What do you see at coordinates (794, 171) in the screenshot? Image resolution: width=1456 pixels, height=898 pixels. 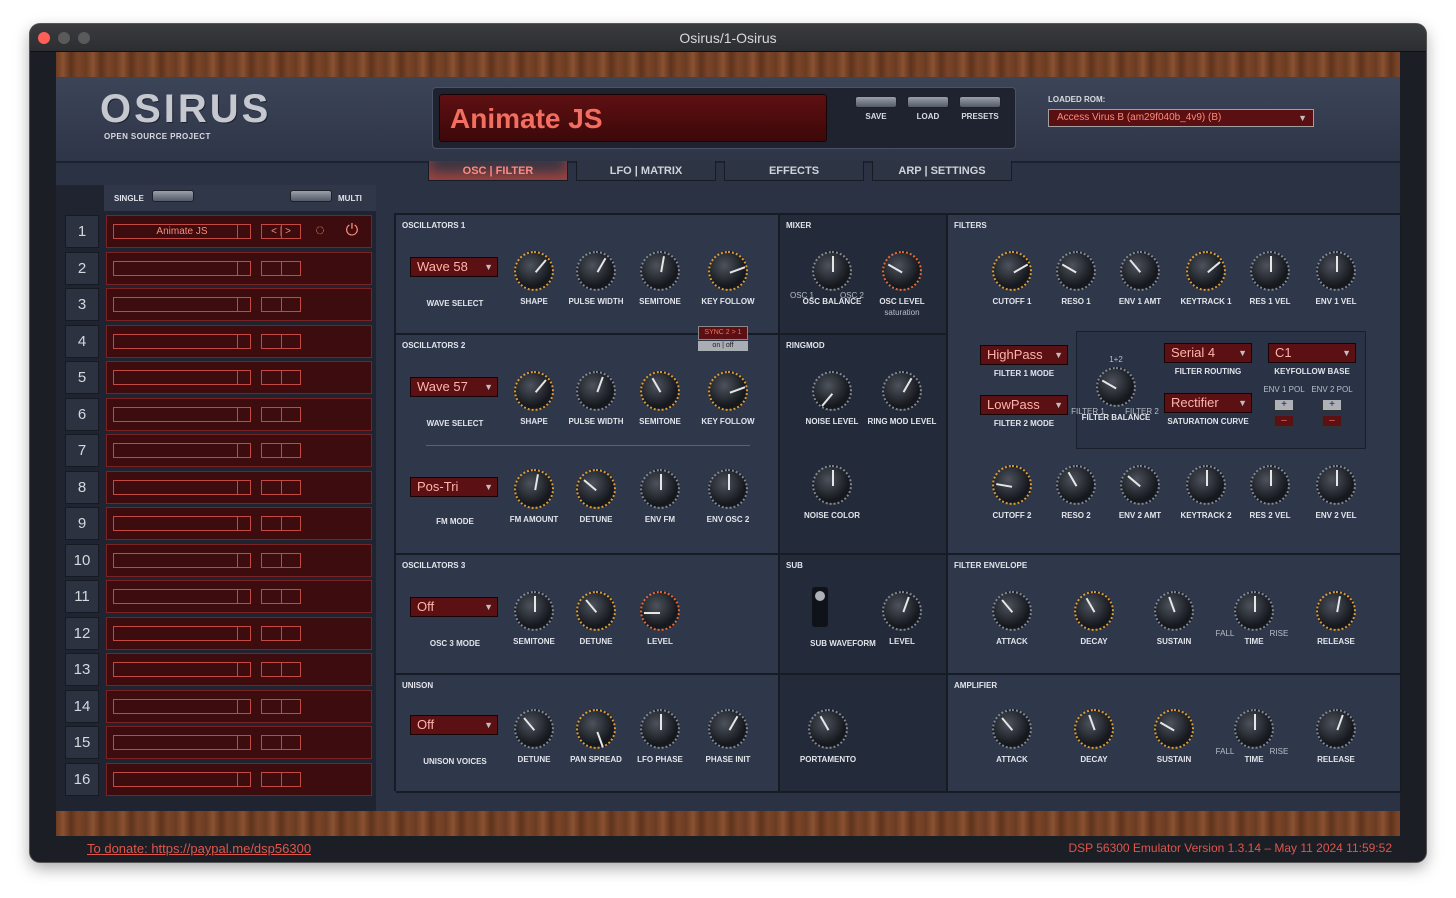 I see `tab-effects: EFFECTS` at bounding box center [794, 171].